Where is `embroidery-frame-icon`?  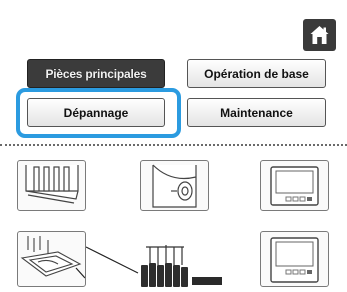
embroidery-frame-icon is located at coordinates (53, 257).